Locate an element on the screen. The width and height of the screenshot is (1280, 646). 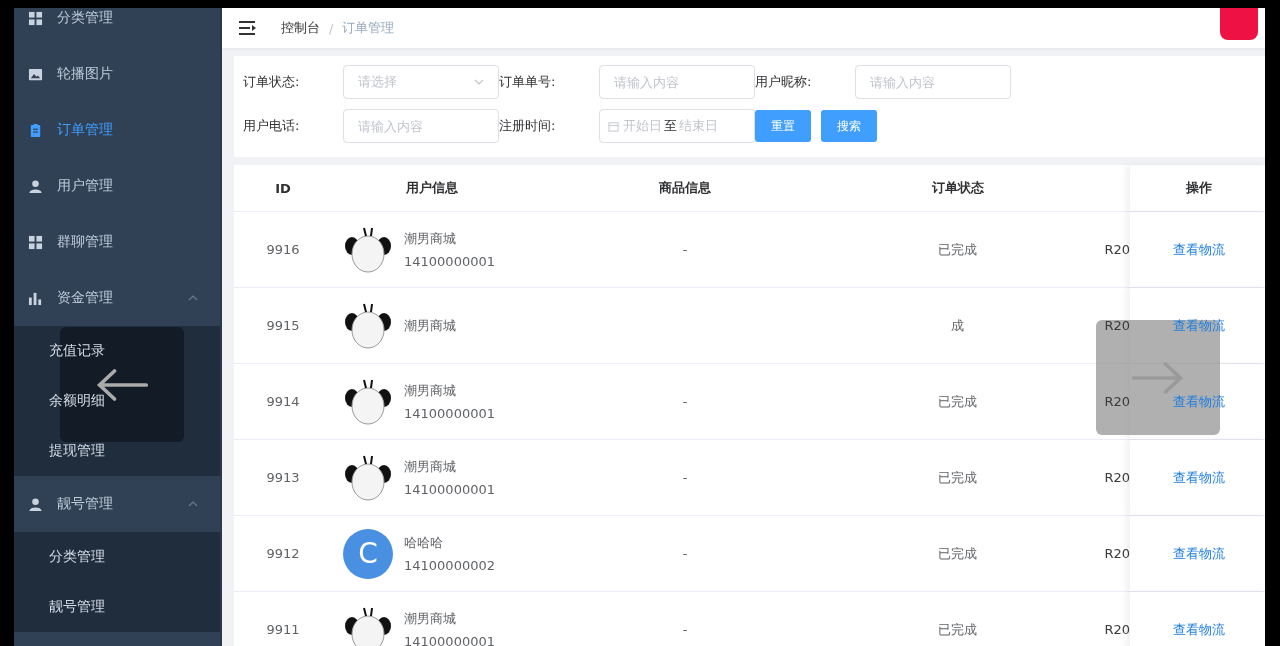
menu-icon is located at coordinates (248, 28).